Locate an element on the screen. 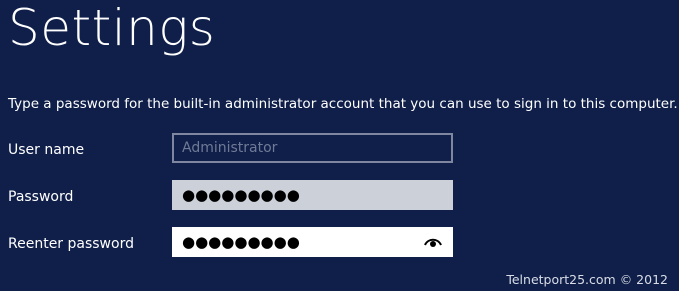 This screenshot has width=679, height=291. reenter-password-field: ●●●●●●●●● is located at coordinates (312, 242).